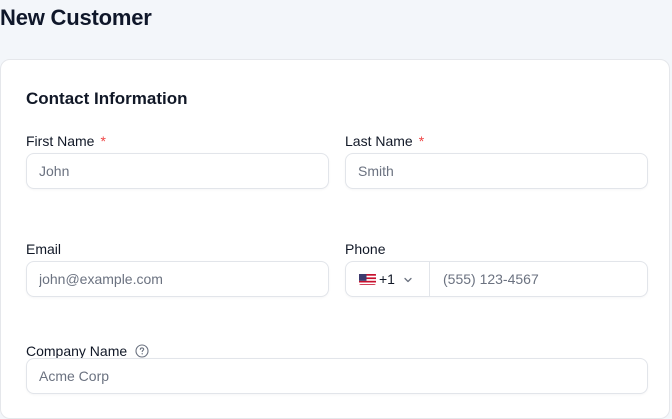 This screenshot has width=672, height=419. Describe the element at coordinates (379, 141) in the screenshot. I see `last-name-label-text: Last Name` at that location.